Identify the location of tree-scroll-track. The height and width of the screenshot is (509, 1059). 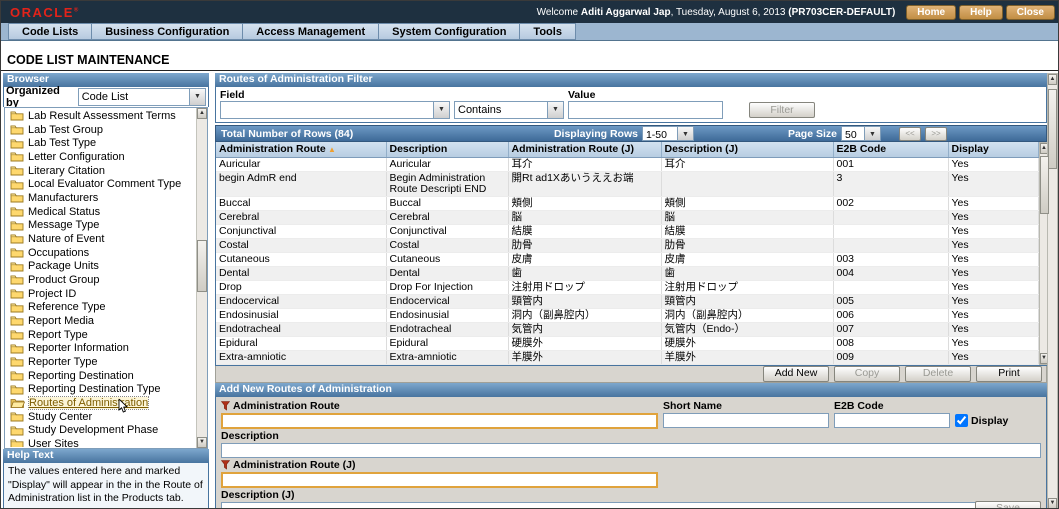
(202, 278).